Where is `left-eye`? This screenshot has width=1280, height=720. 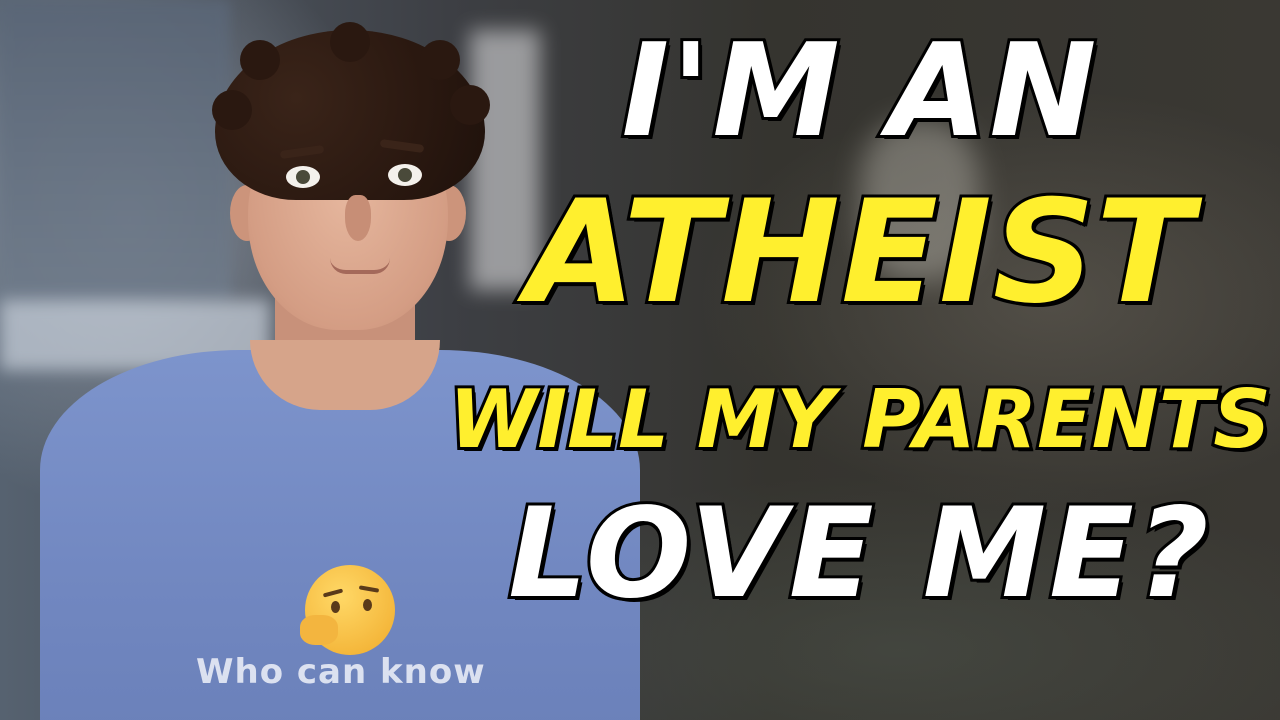
left-eye is located at coordinates (303, 177).